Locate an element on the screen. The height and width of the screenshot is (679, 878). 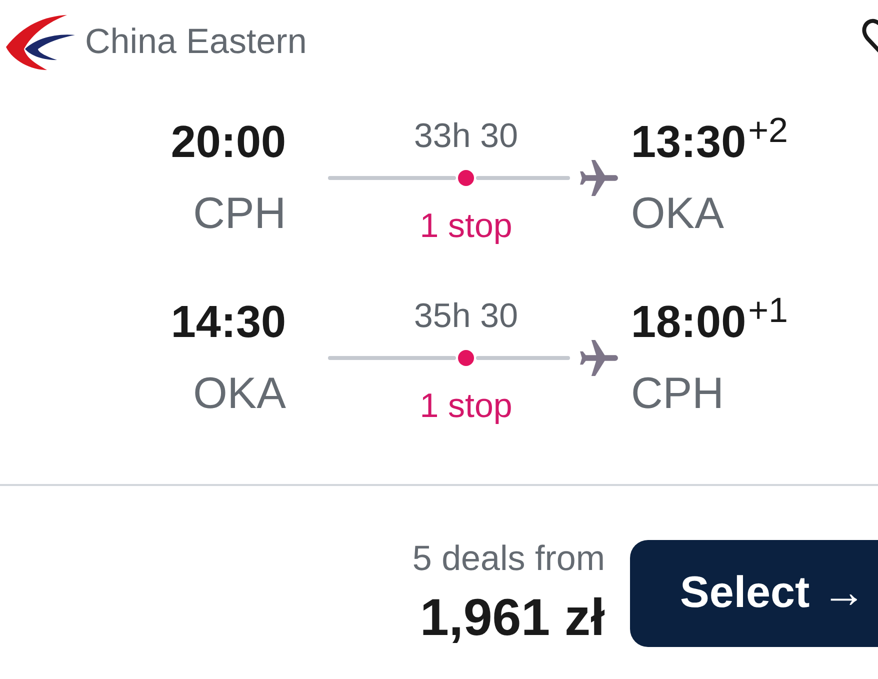
airline-name: China Eastern is located at coordinates (196, 42).